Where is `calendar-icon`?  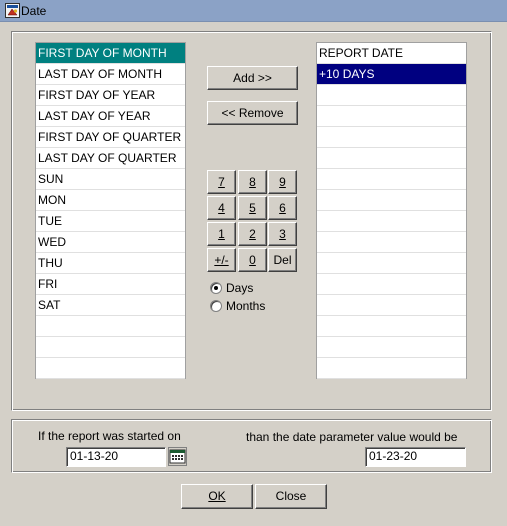 calendar-icon is located at coordinates (177, 456).